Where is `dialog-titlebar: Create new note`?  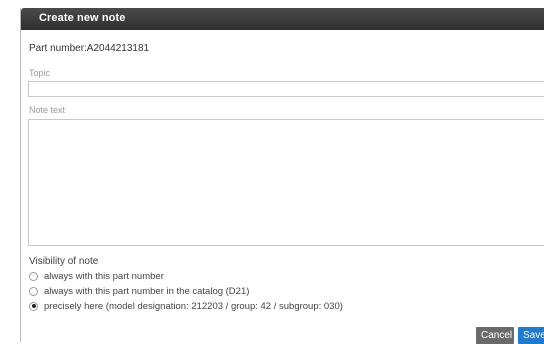
dialog-titlebar: Create new note is located at coordinates (282, 19).